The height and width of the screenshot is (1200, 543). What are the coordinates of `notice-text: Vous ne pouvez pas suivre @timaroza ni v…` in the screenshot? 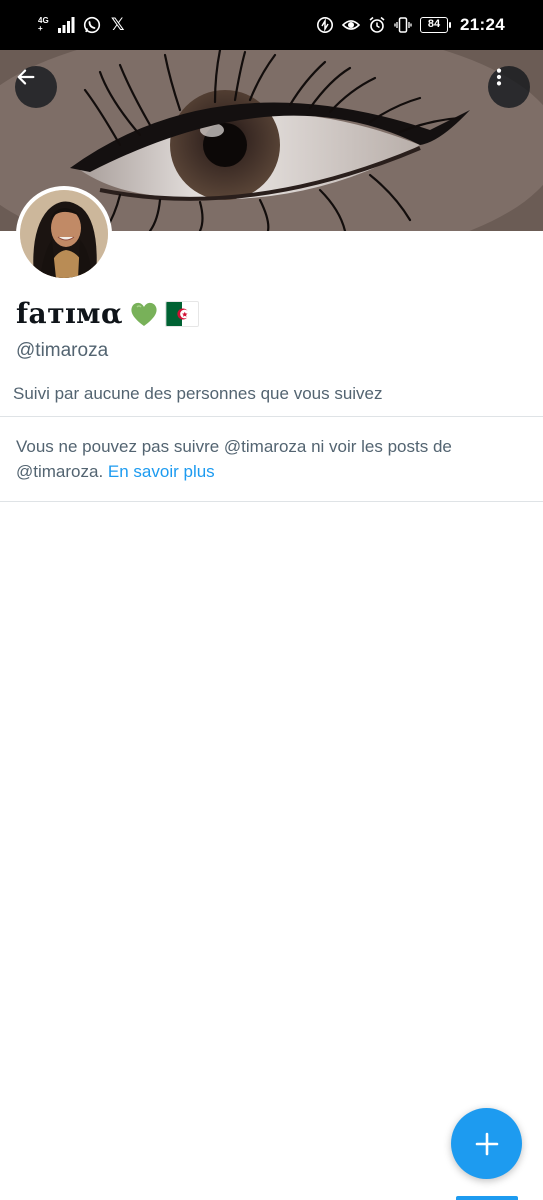 It's located at (234, 459).